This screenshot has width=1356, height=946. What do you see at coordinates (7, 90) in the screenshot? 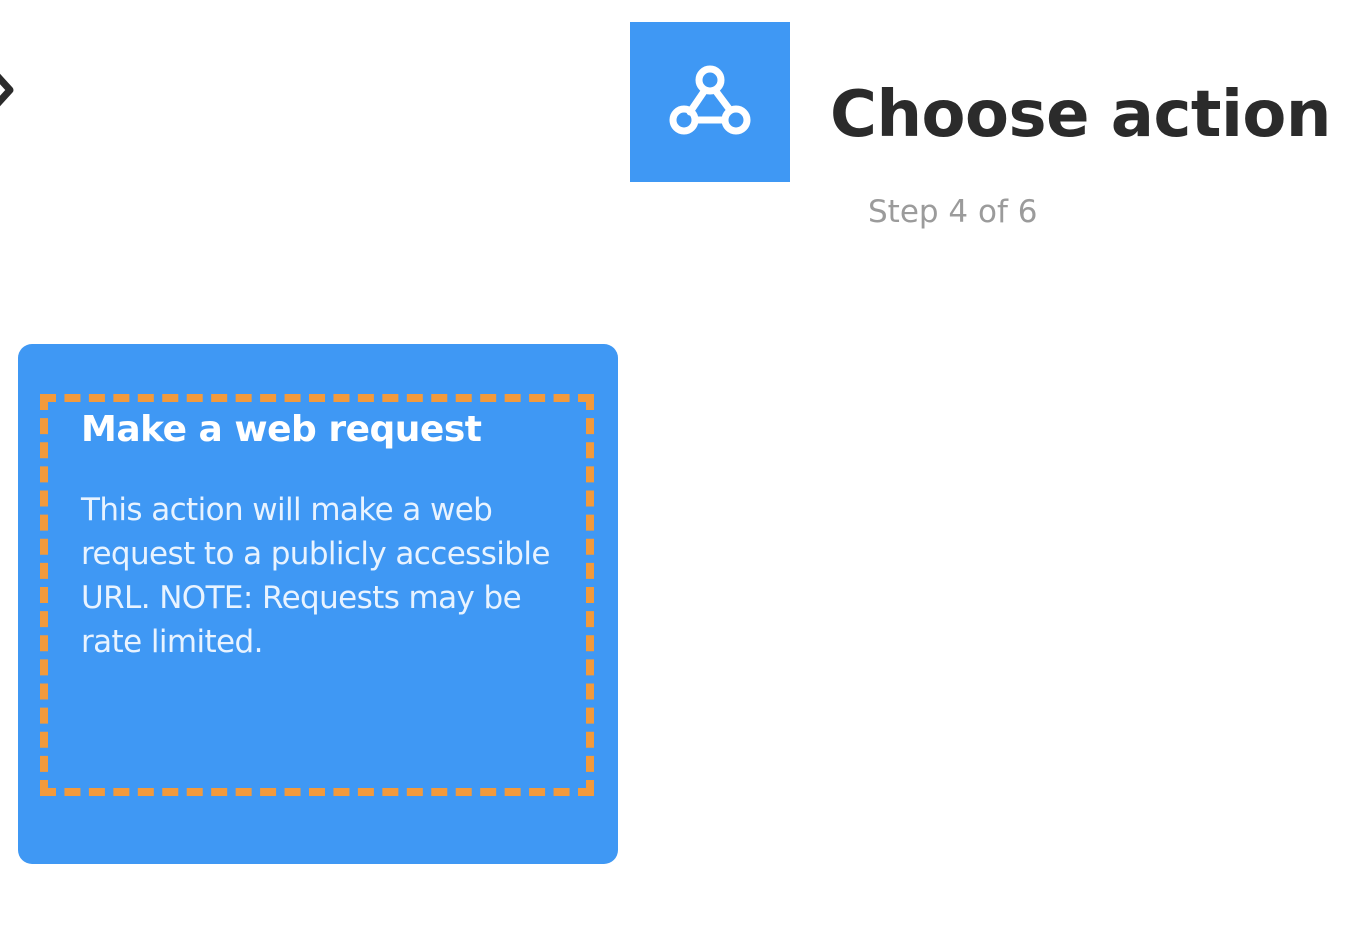
I see `back-arrow-icon` at bounding box center [7, 90].